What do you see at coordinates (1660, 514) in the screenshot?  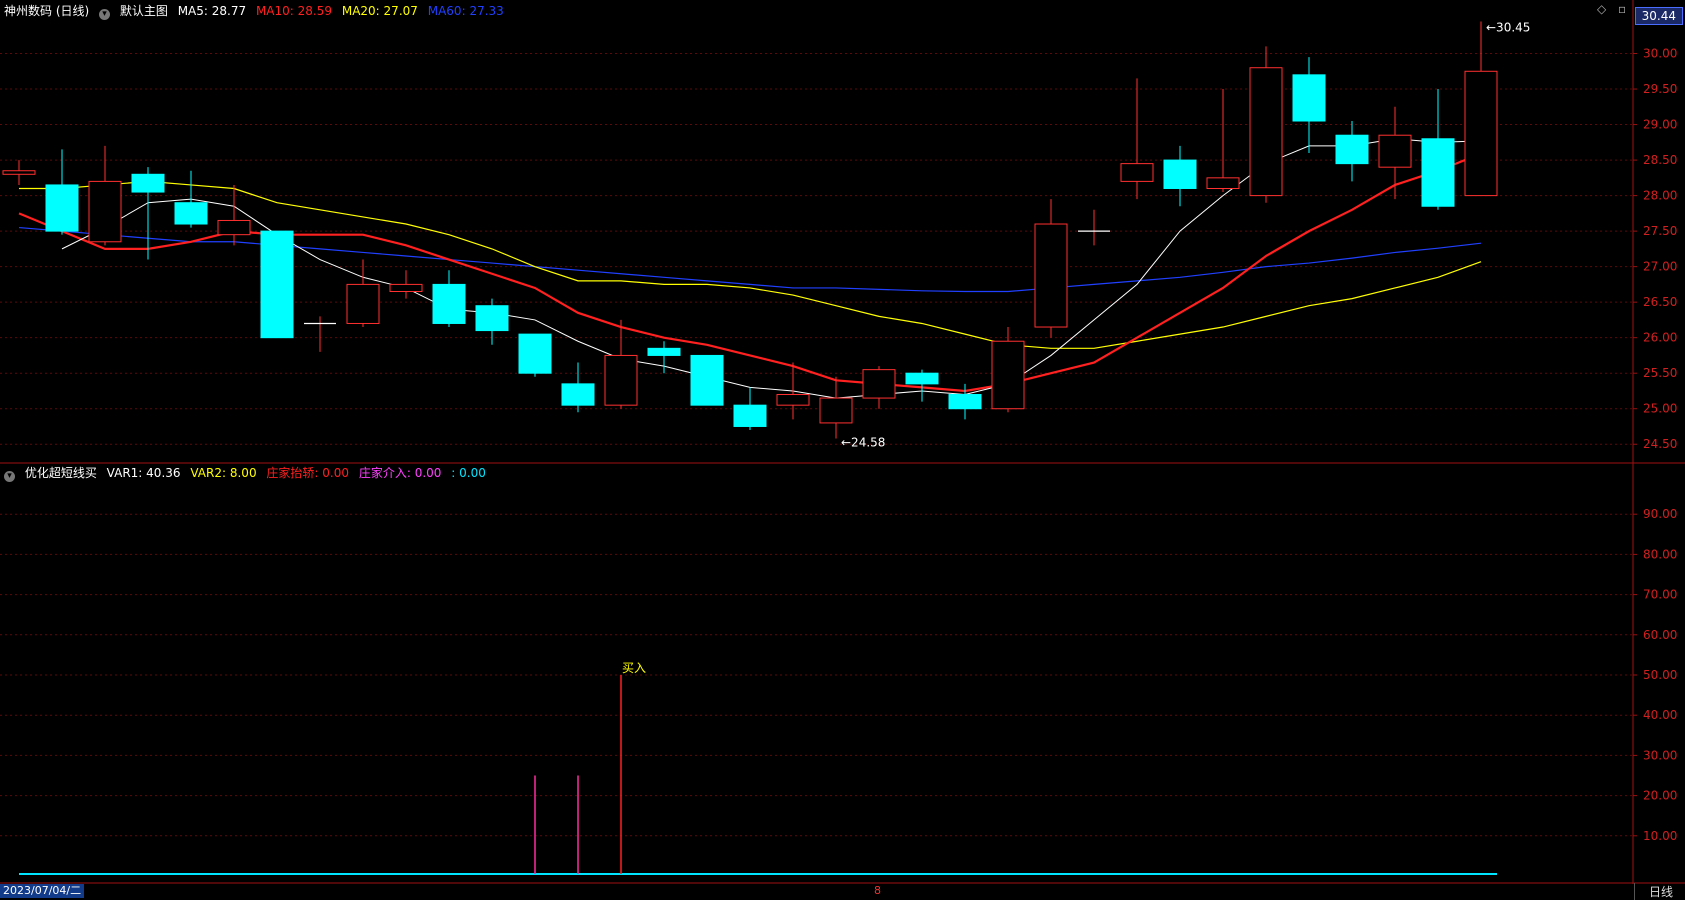 I see `y-tick-label: 90.00` at bounding box center [1660, 514].